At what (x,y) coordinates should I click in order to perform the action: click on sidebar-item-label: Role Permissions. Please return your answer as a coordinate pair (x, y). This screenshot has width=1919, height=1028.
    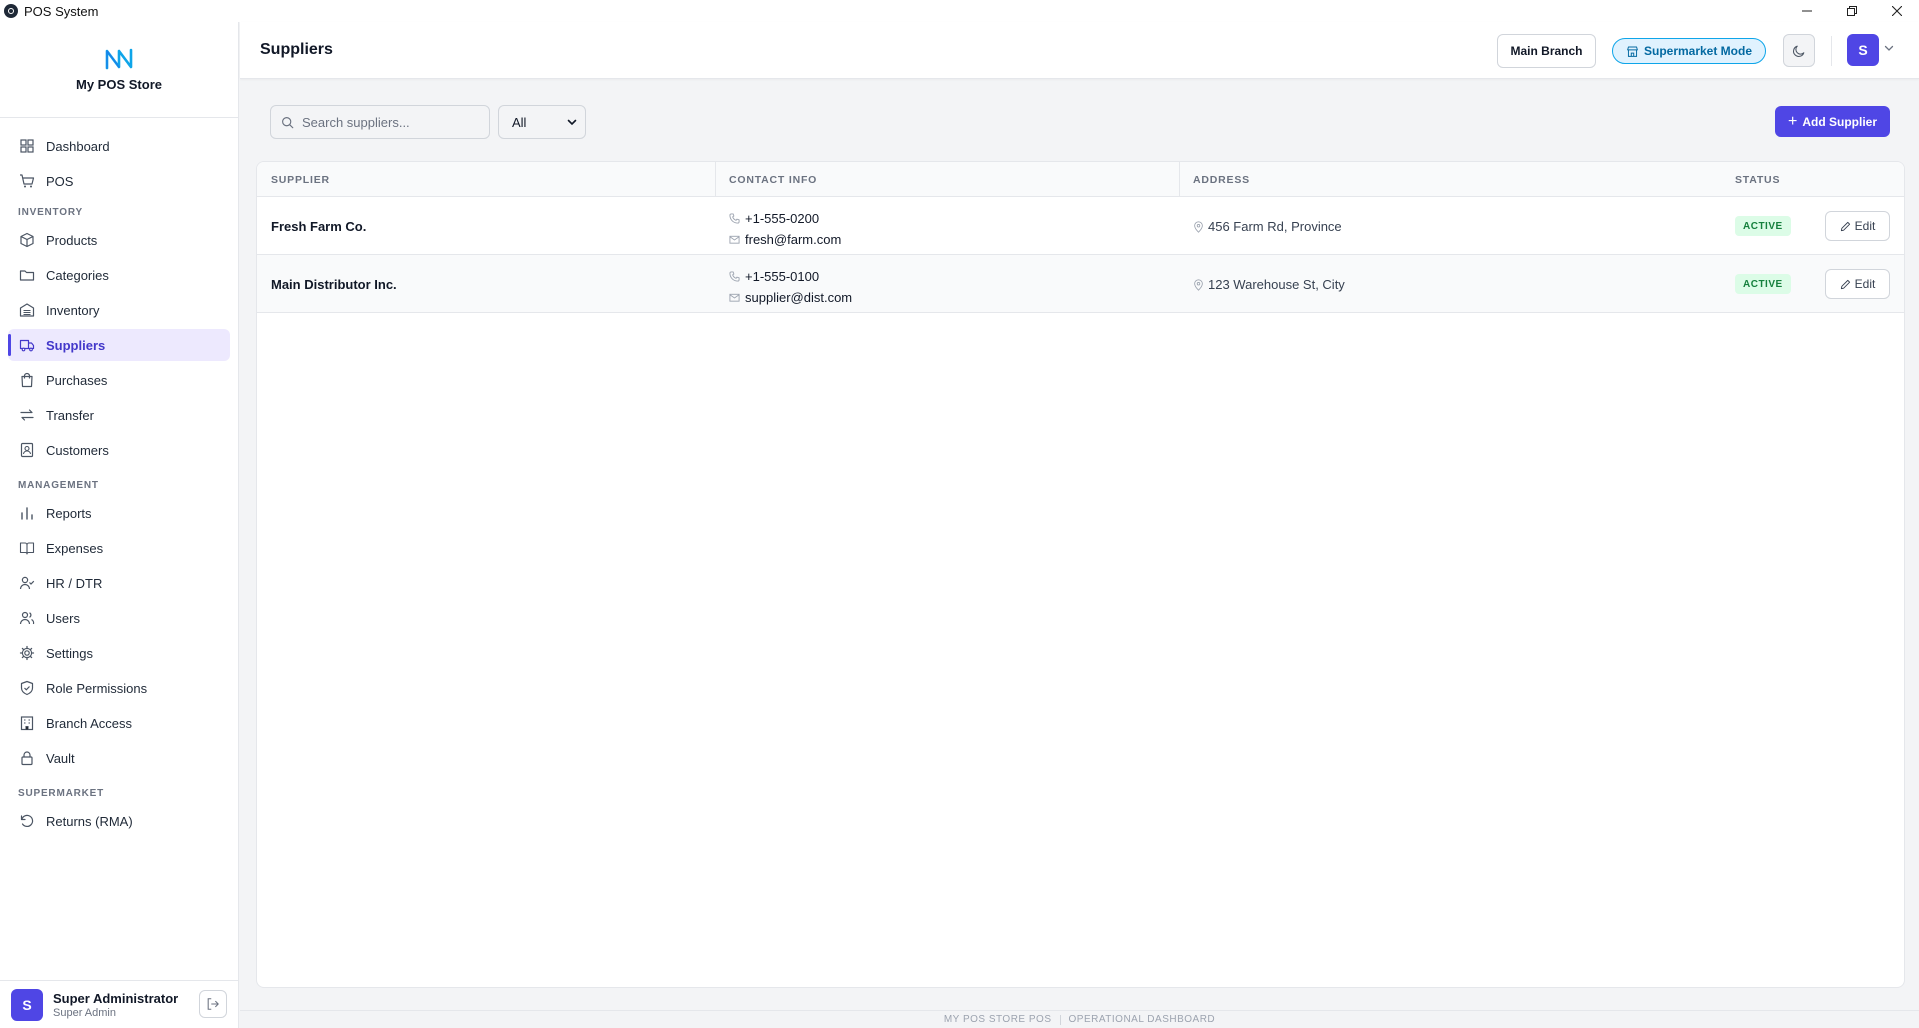
    Looking at the image, I should click on (97, 688).